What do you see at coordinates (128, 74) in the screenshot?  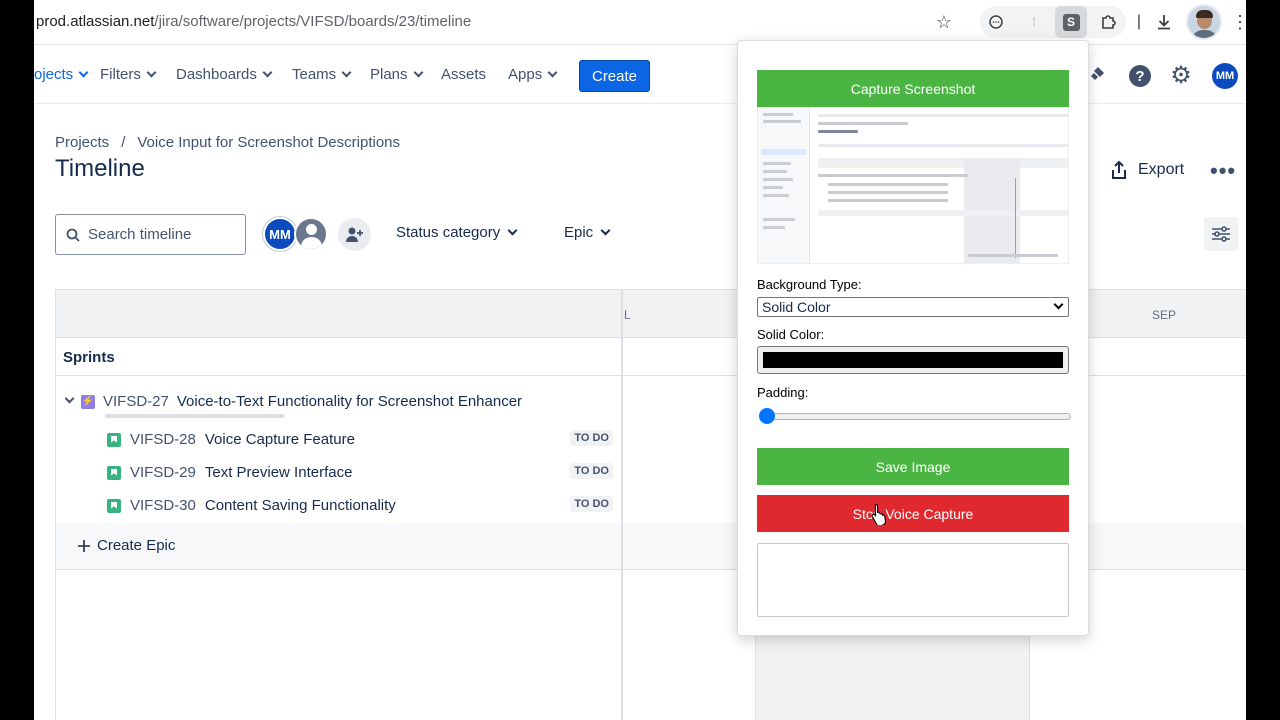 I see `nav-filters: Filters` at bounding box center [128, 74].